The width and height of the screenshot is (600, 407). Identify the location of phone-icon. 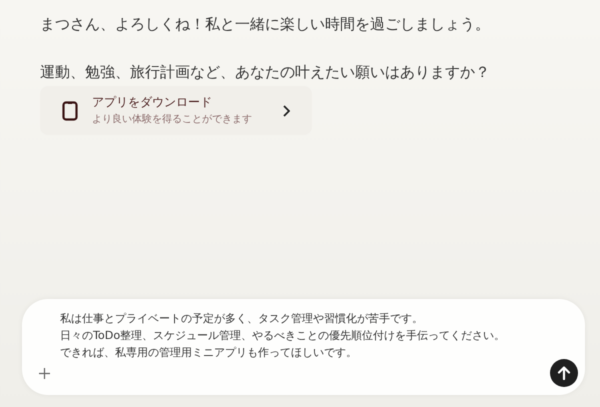
(70, 110).